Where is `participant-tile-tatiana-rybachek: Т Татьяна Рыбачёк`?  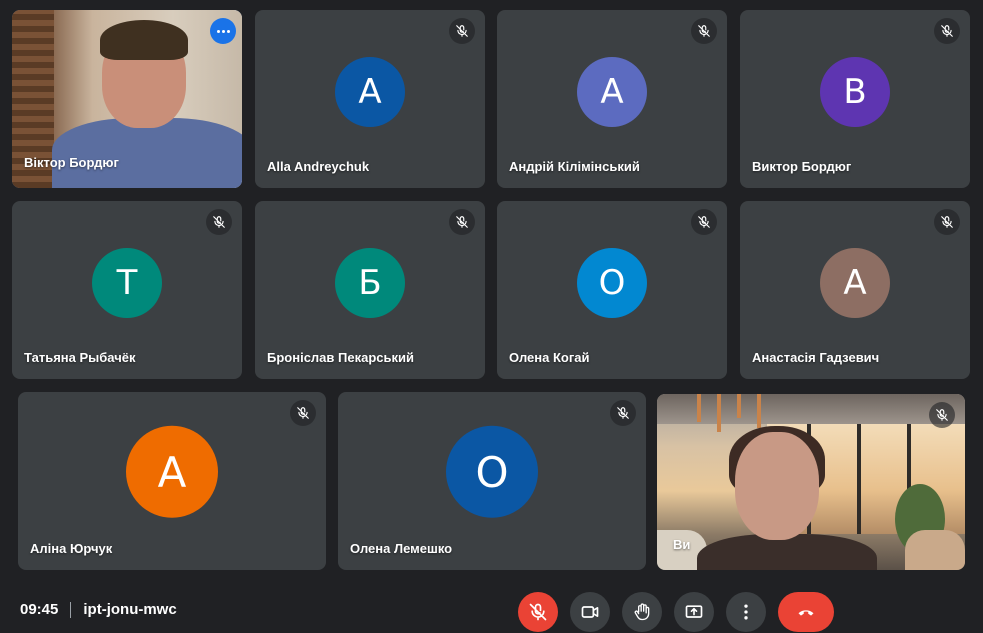
participant-tile-tatiana-rybachek: Т Татьяна Рыбачёк is located at coordinates (127, 290).